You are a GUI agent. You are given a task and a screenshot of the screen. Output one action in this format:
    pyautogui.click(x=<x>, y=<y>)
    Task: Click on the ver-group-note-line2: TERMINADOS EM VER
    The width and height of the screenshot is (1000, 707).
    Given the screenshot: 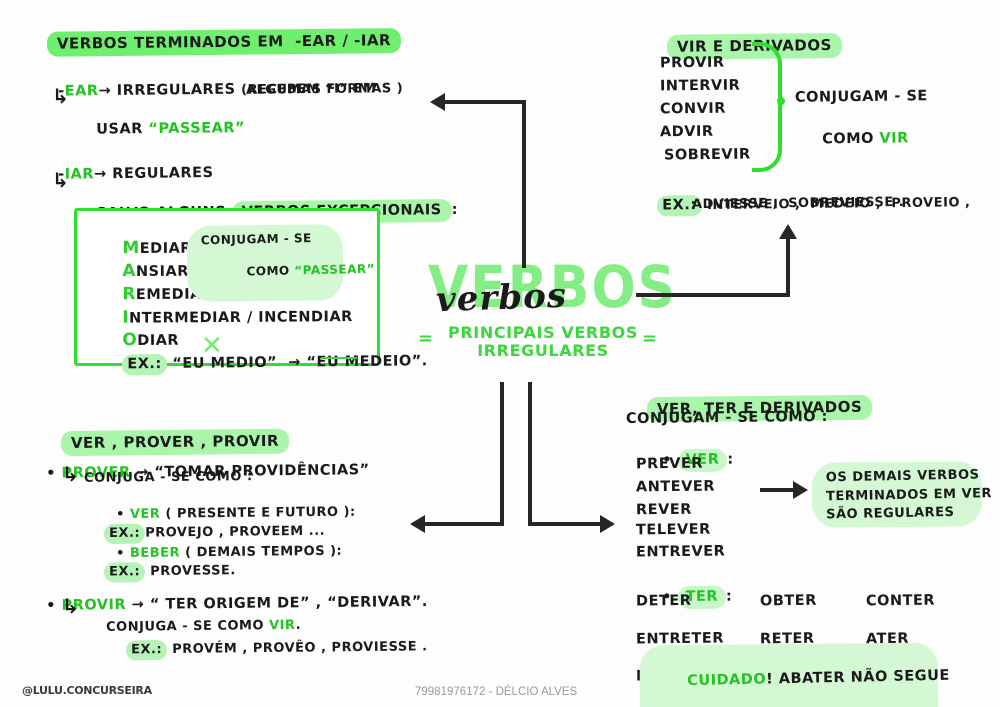 What is the action you would take?
    pyautogui.click(x=909, y=494)
    